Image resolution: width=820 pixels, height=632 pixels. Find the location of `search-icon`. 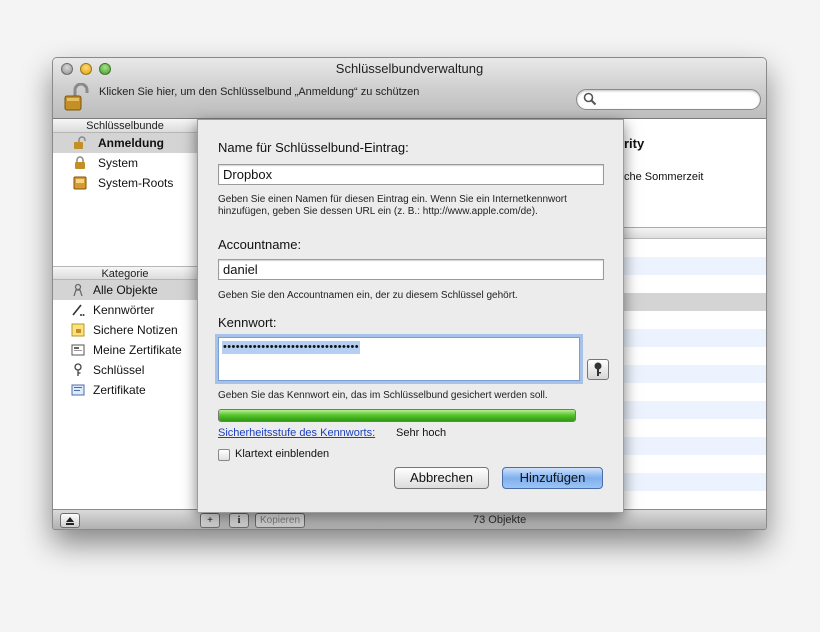

search-icon is located at coordinates (590, 99).